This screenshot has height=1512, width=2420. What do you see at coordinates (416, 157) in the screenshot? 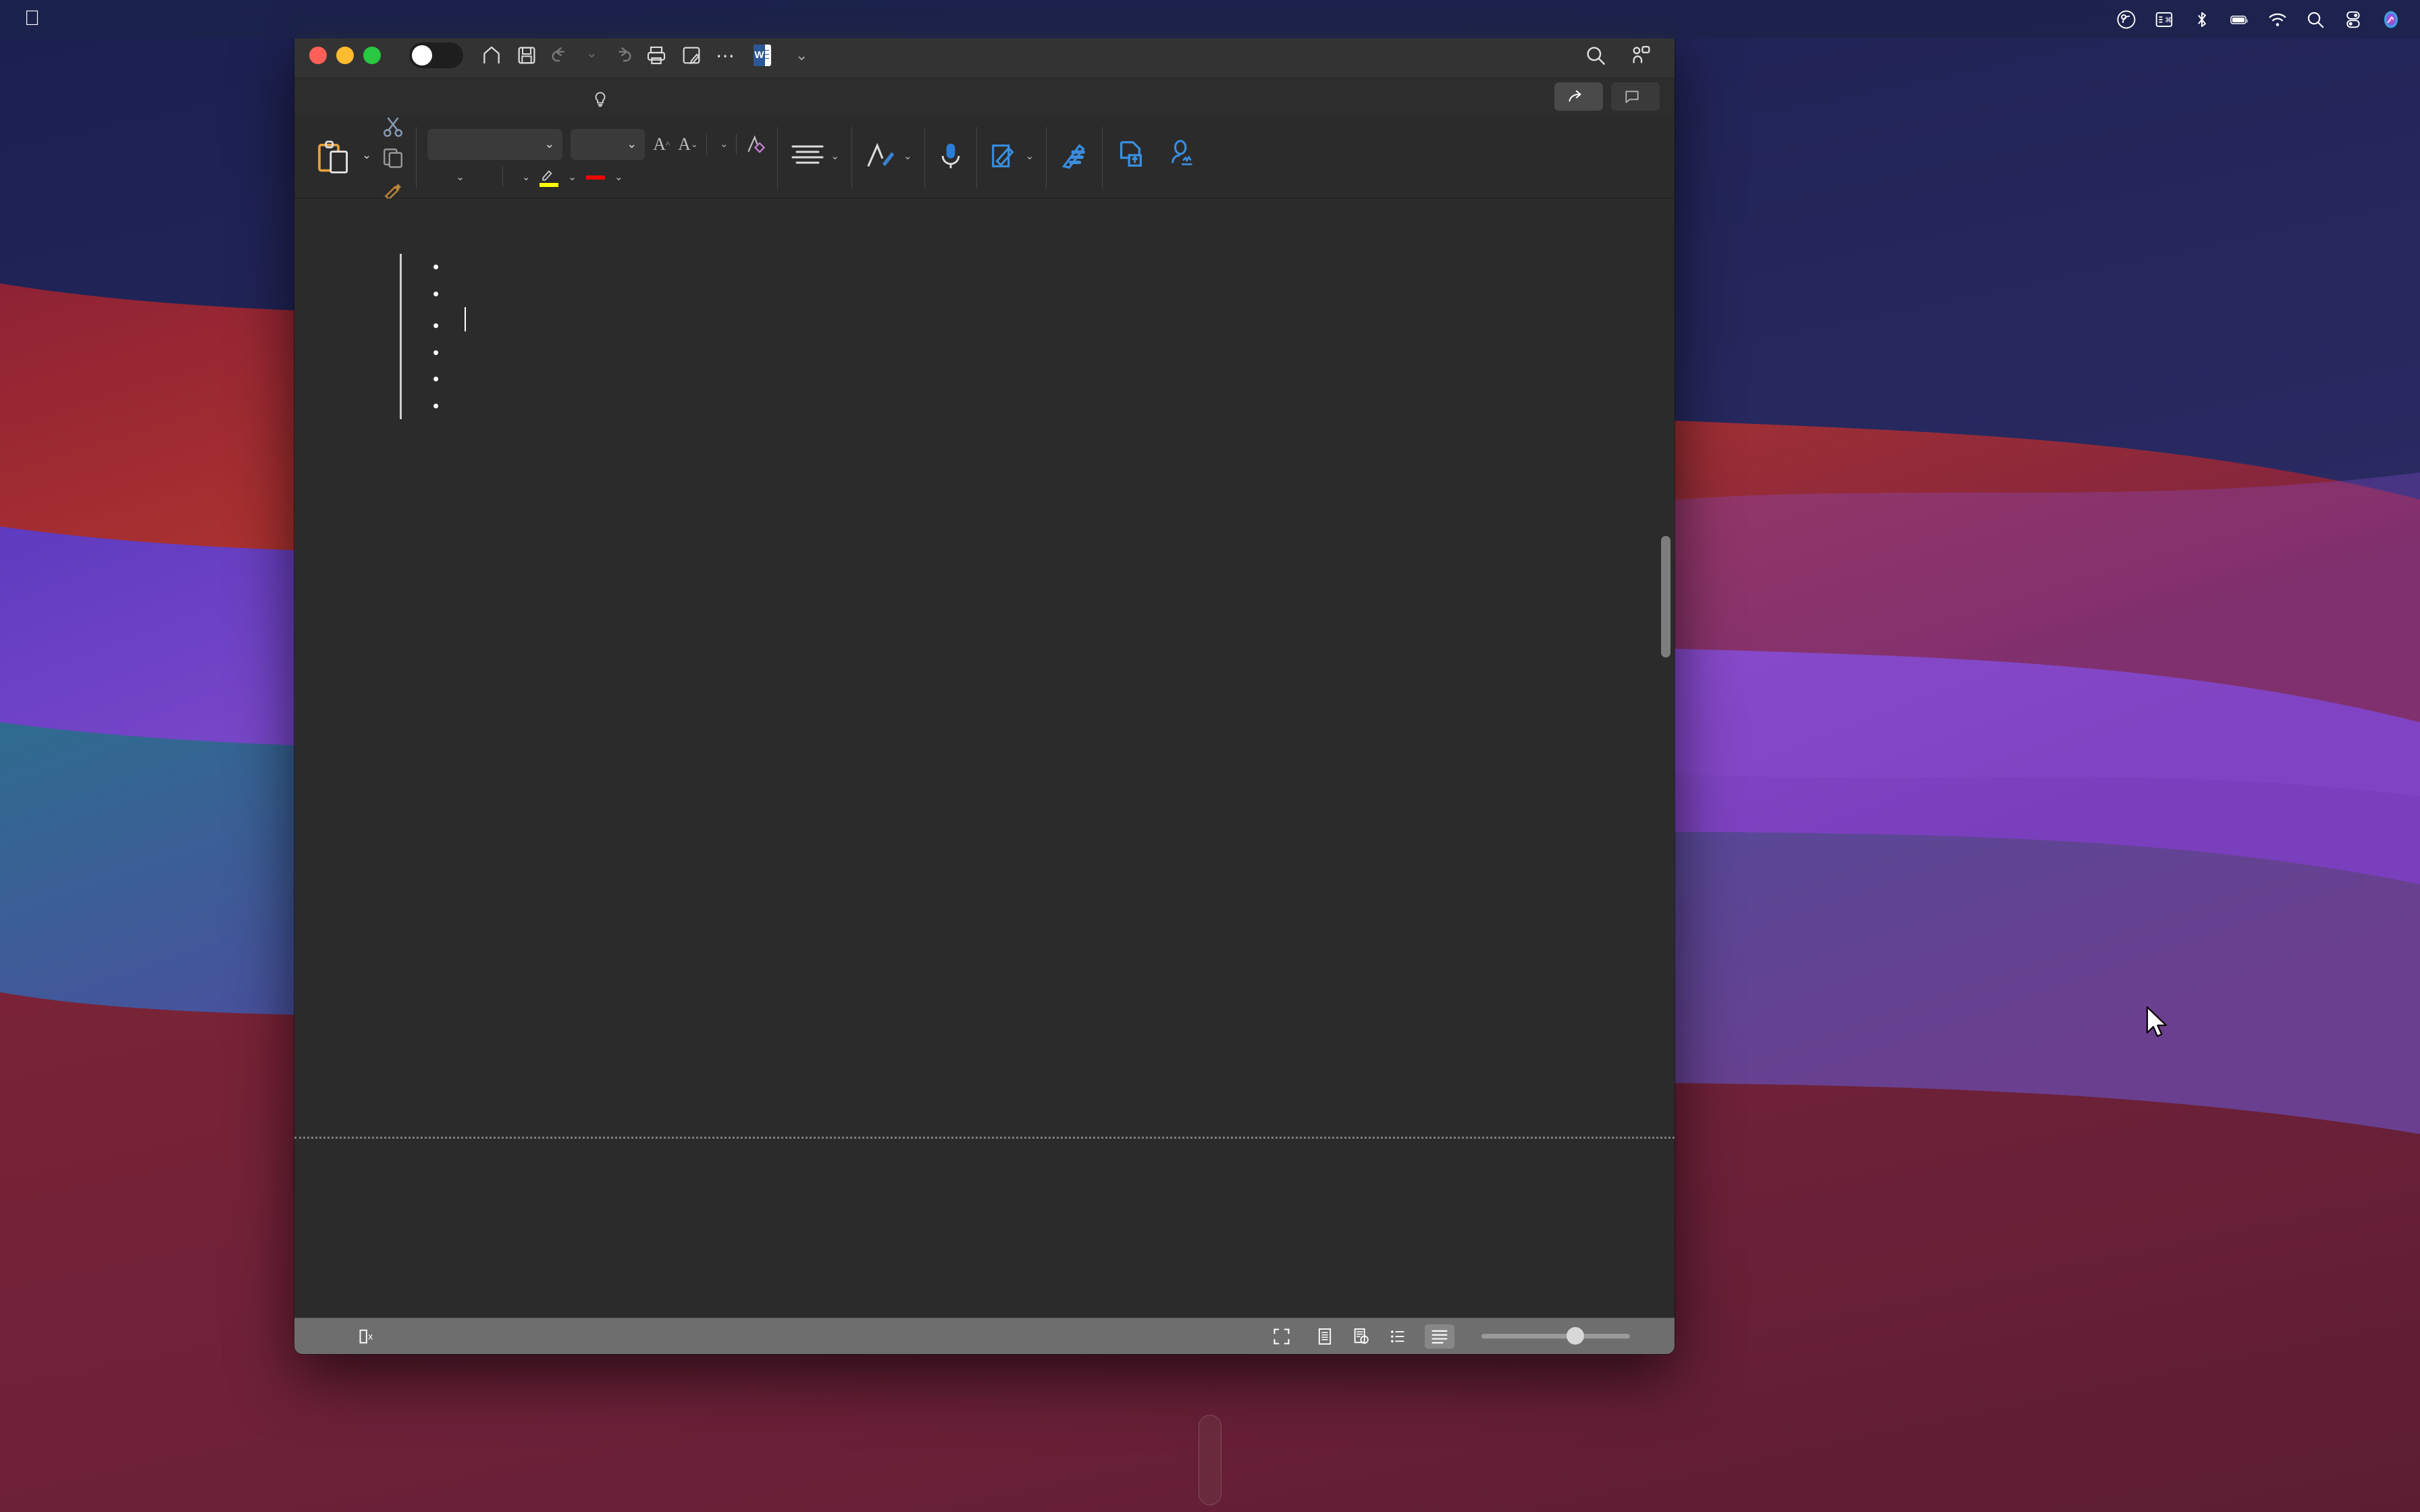
I see `ribbon-divider` at bounding box center [416, 157].